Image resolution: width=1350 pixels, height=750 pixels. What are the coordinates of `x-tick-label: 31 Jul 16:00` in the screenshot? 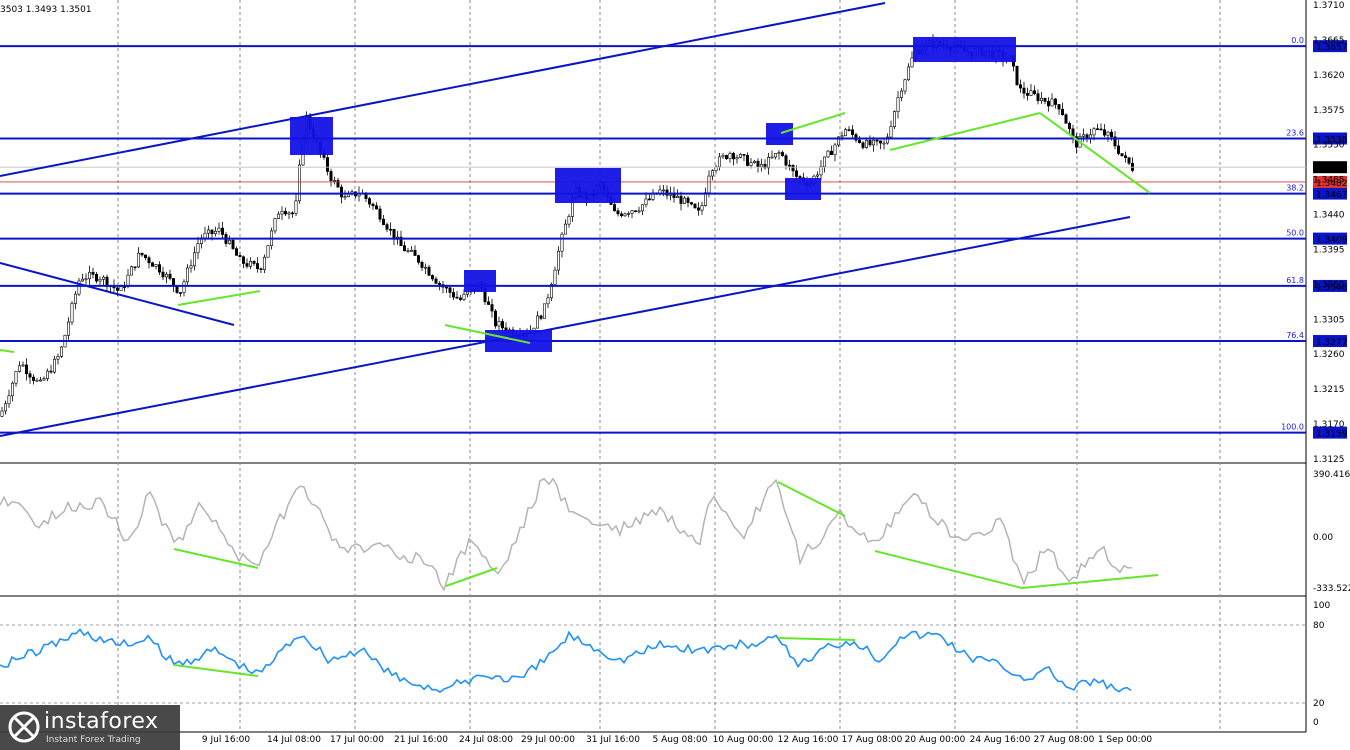 It's located at (613, 740).